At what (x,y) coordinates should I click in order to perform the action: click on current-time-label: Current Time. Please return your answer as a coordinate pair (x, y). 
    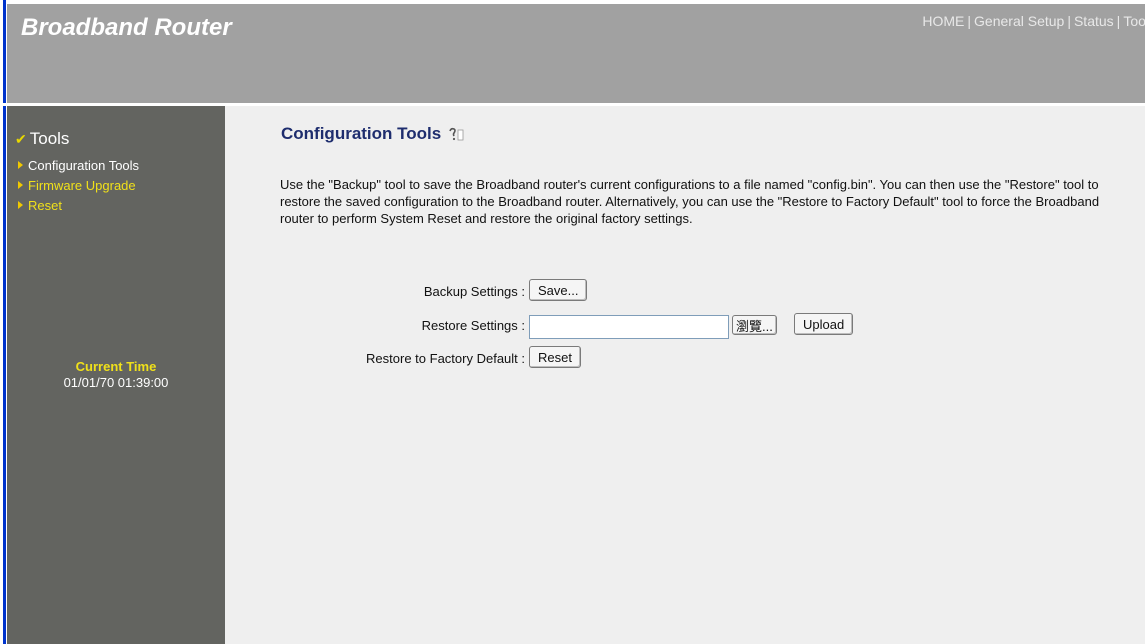
    Looking at the image, I should click on (116, 366).